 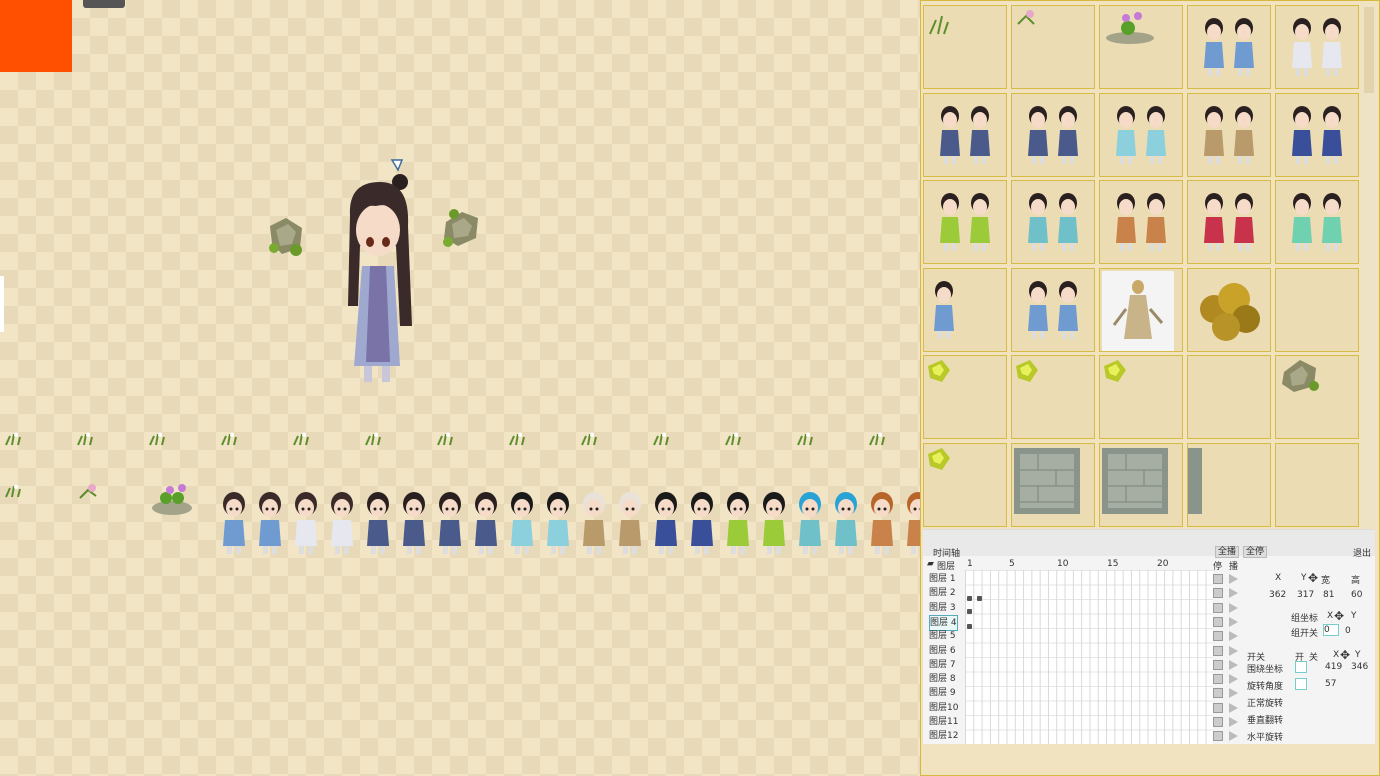 What do you see at coordinates (1369, 265) in the screenshot?
I see `palette-scrollbar` at bounding box center [1369, 265].